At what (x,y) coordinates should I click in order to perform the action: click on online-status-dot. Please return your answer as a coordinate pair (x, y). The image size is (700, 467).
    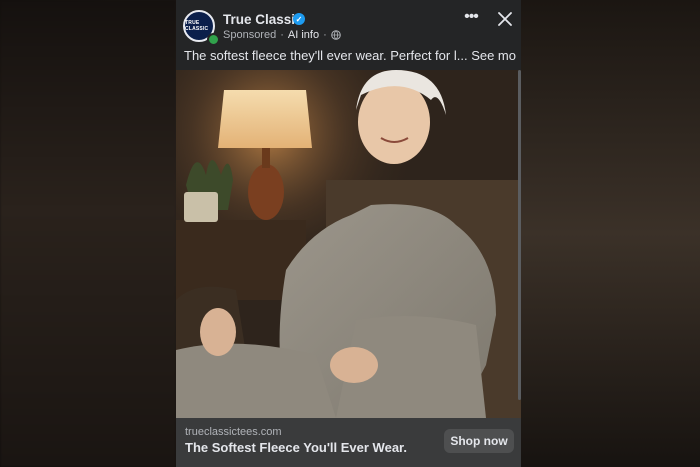
    Looking at the image, I should click on (213, 39).